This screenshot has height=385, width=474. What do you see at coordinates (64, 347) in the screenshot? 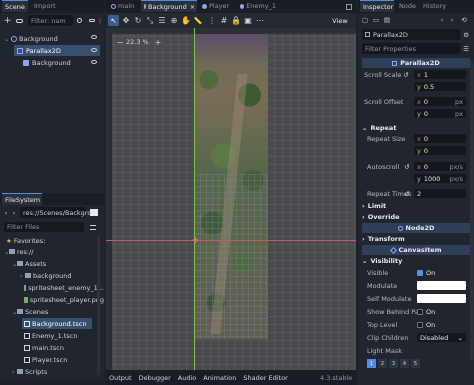
I see `file-item: main.tscn` at bounding box center [64, 347].